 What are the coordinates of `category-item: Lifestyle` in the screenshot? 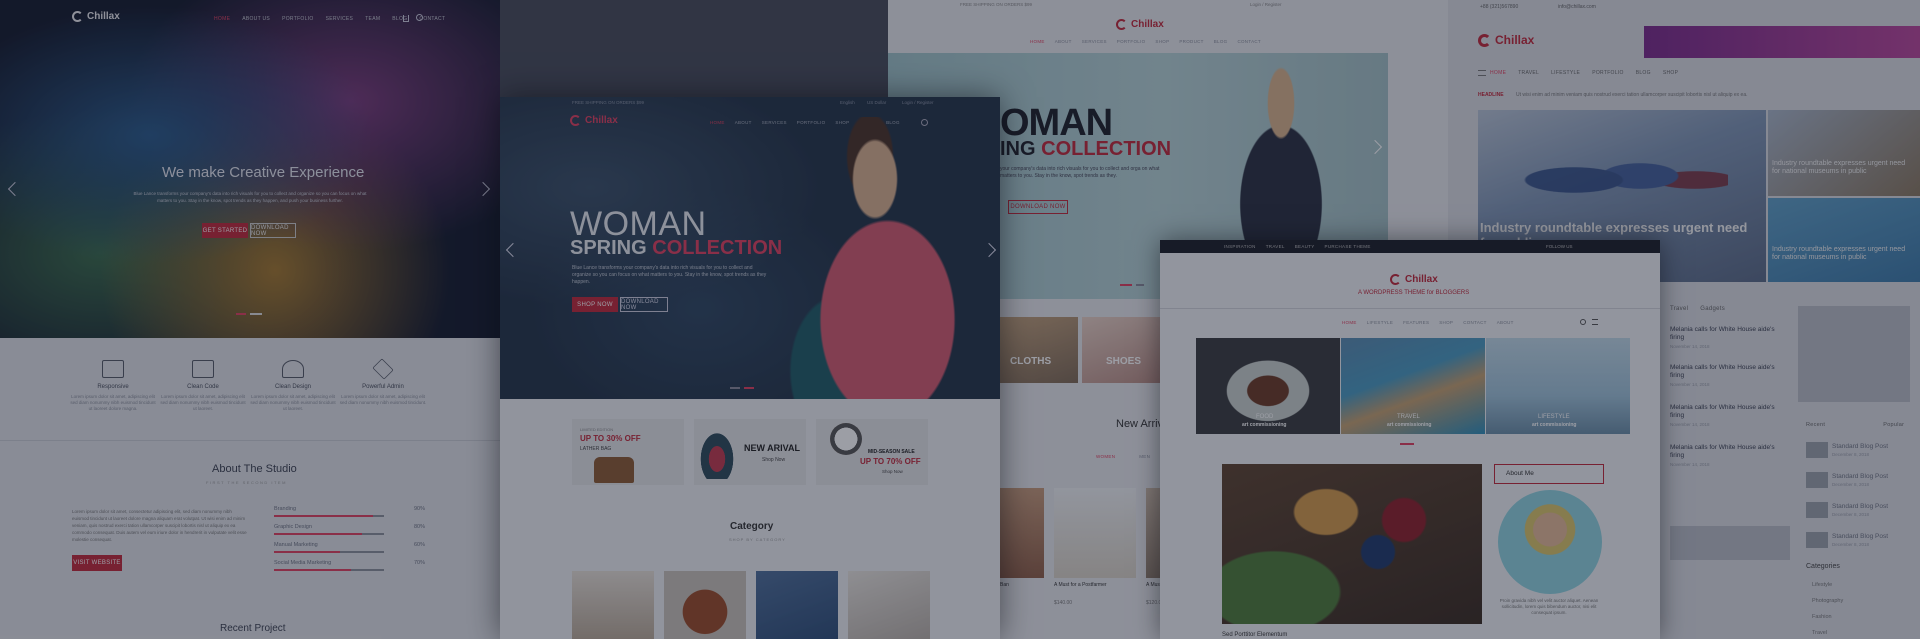 It's located at (1822, 585).